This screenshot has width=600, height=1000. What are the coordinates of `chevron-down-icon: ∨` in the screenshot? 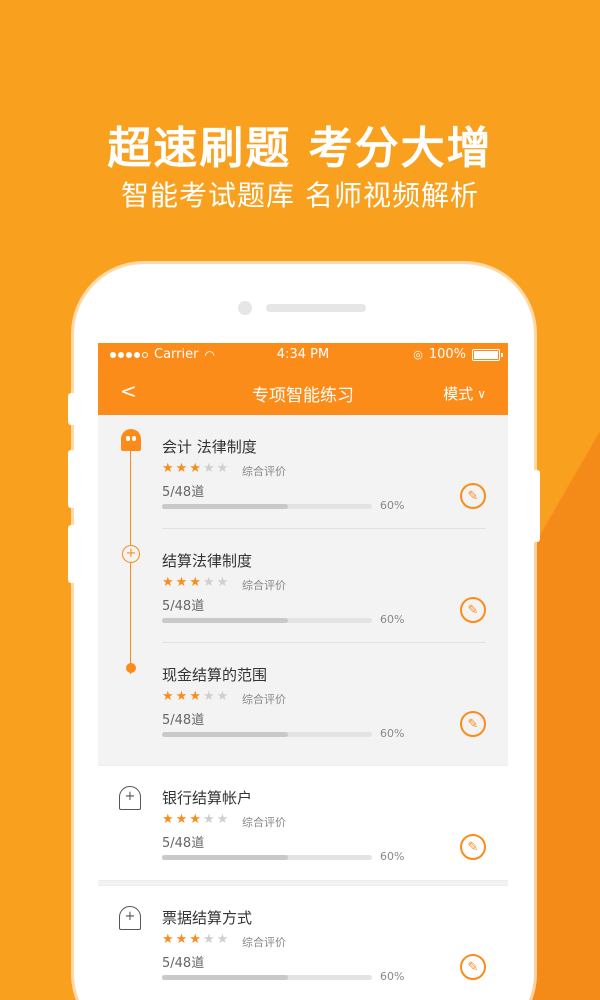 It's located at (481, 393).